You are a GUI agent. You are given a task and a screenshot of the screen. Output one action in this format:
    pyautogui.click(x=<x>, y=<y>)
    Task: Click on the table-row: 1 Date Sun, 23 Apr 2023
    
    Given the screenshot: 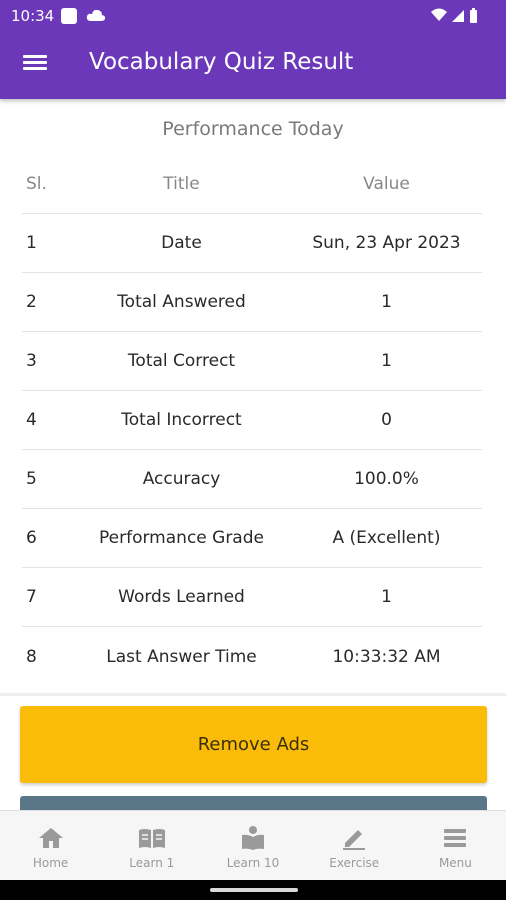 What is the action you would take?
    pyautogui.click(x=252, y=243)
    